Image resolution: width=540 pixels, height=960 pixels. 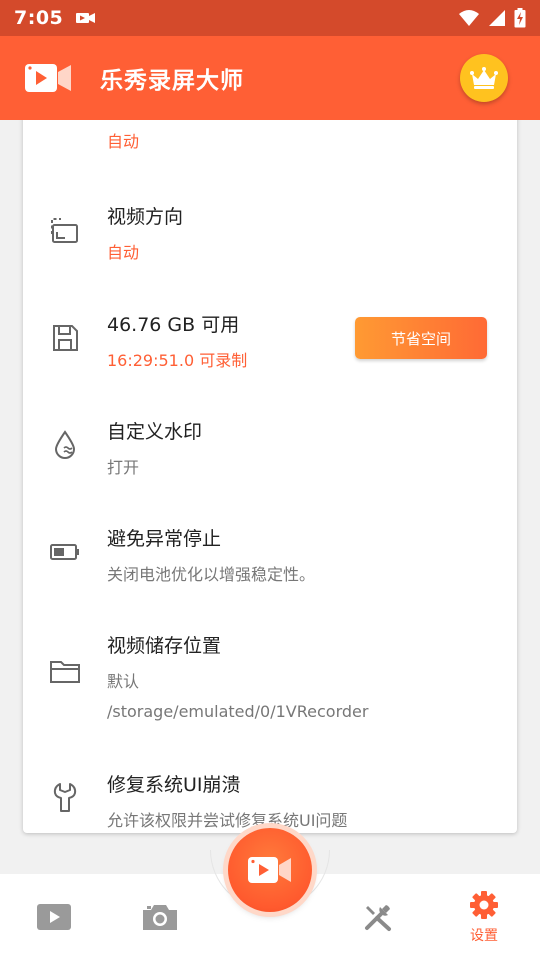 What do you see at coordinates (164, 539) in the screenshot?
I see `prevent-stop-title: 避免异常停止` at bounding box center [164, 539].